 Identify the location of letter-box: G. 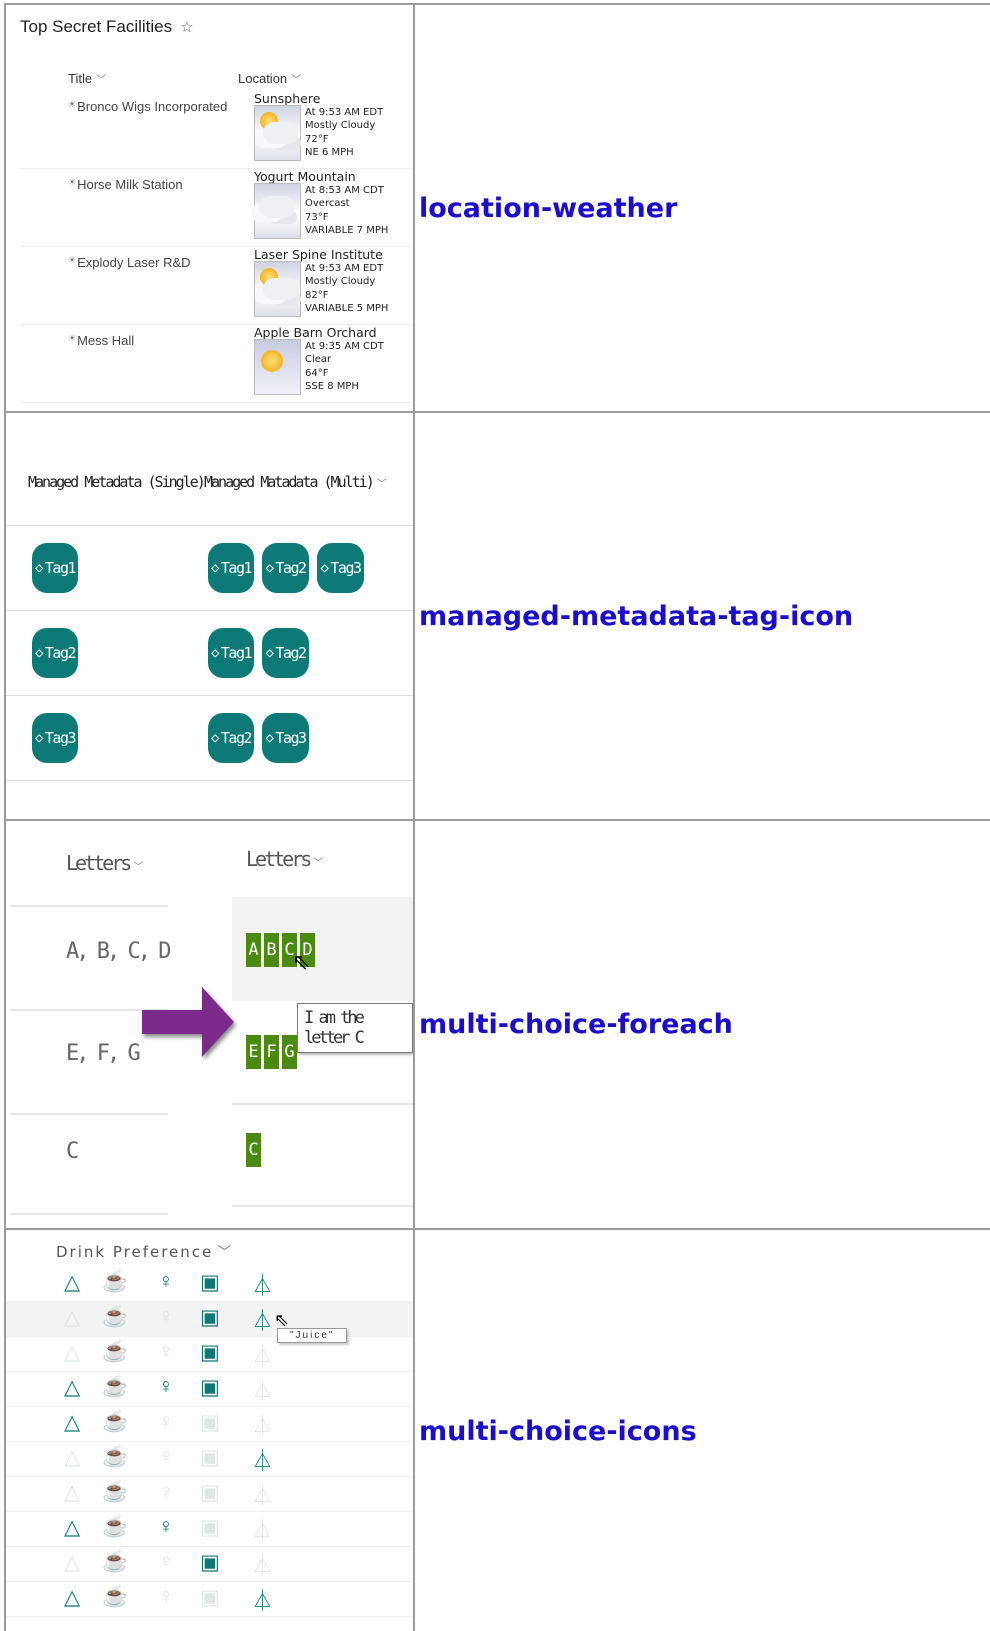
(289, 1052).